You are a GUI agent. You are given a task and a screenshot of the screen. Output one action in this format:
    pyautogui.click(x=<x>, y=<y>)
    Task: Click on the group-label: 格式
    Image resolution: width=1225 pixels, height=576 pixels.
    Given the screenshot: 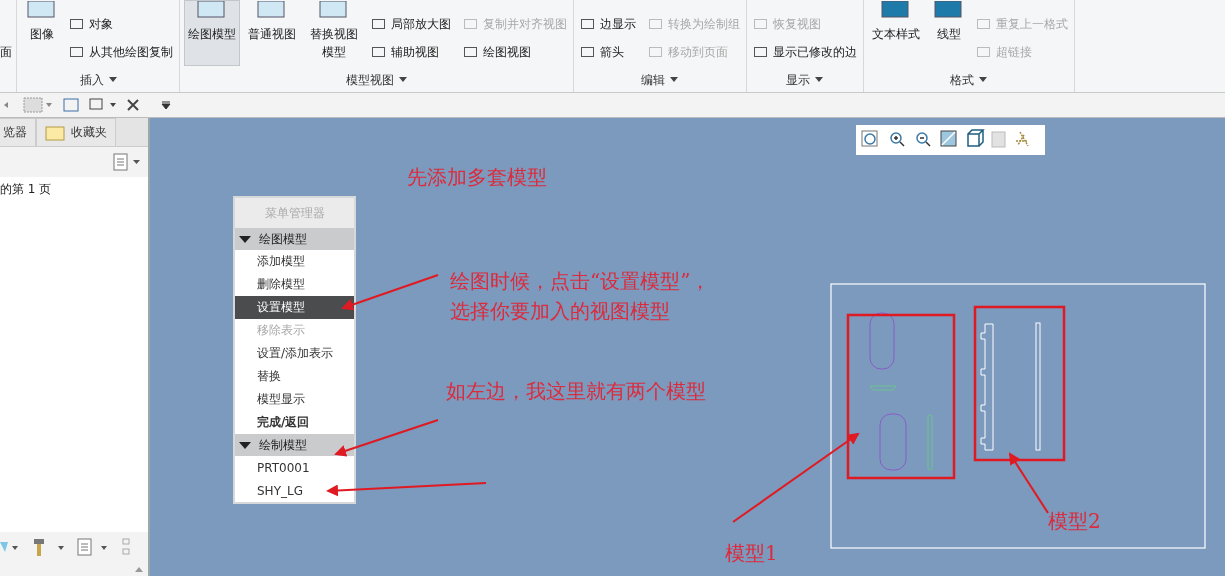 What is the action you would take?
    pyautogui.click(x=962, y=80)
    